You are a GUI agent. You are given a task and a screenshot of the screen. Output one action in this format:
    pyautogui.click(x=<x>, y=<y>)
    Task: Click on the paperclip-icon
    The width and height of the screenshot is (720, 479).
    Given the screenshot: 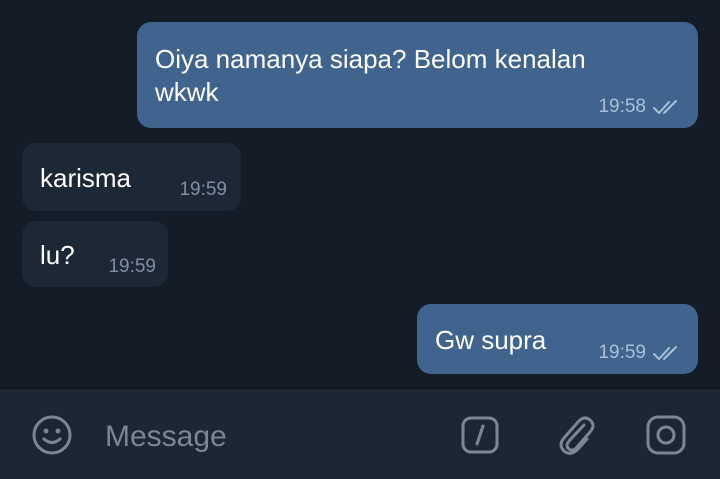 What is the action you would take?
    pyautogui.click(x=576, y=436)
    